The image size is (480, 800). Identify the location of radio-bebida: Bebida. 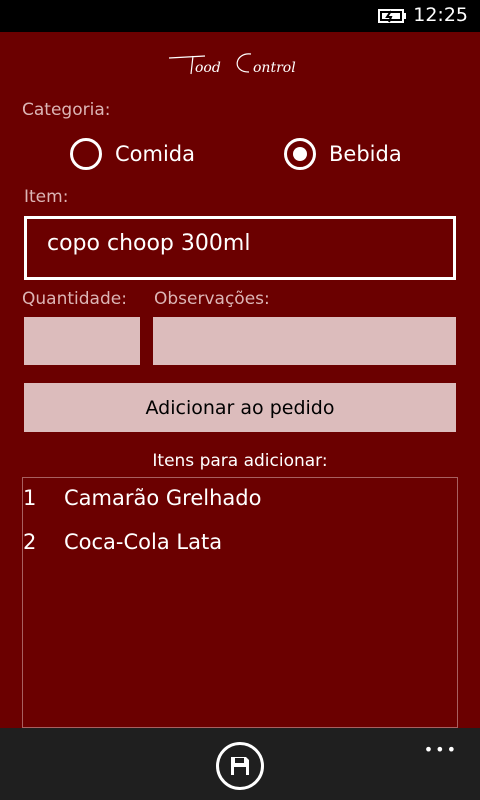
(343, 154).